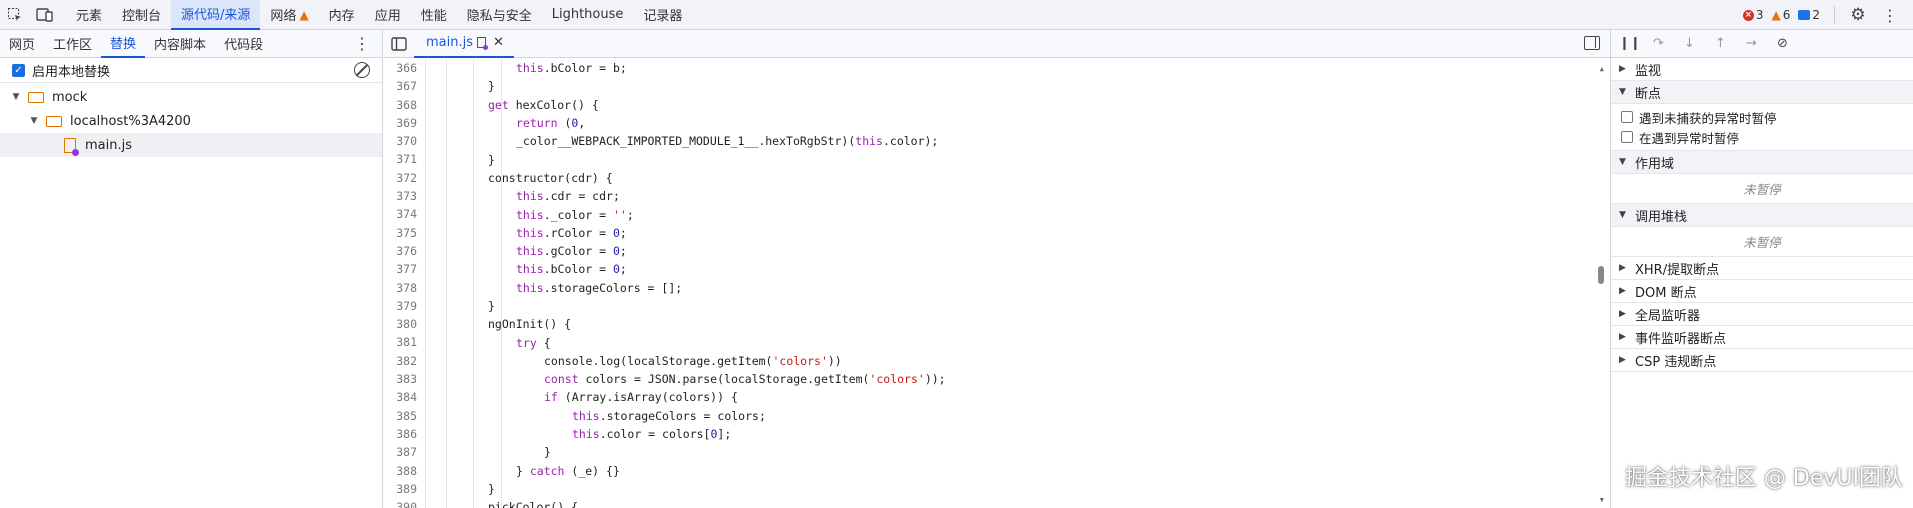 This screenshot has height=508, width=1913. What do you see at coordinates (1762, 137) in the screenshot?
I see `pause-on-exception-option: 在遇到异常时暂停` at bounding box center [1762, 137].